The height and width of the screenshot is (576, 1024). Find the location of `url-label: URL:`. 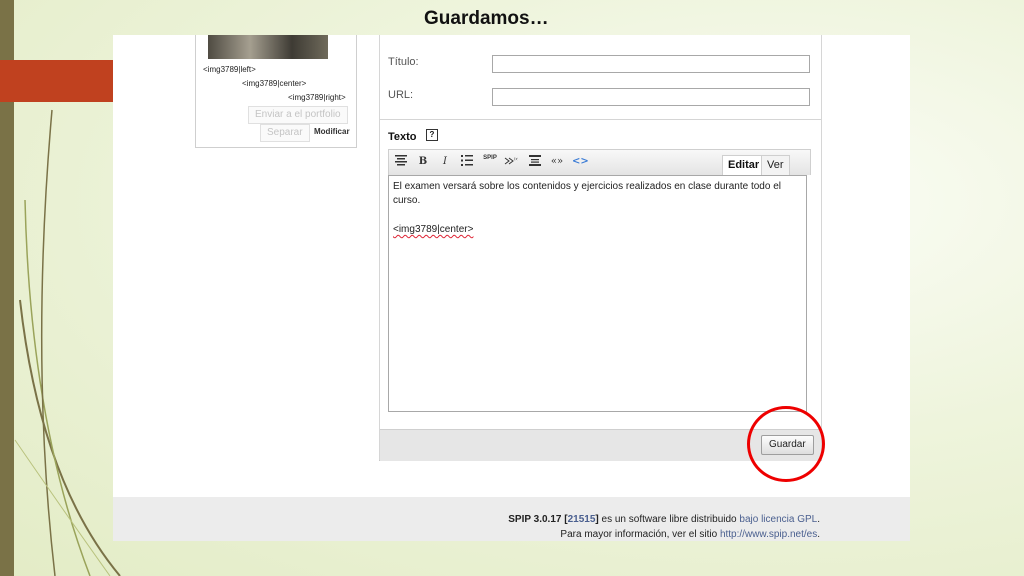

url-label: URL: is located at coordinates (401, 95).